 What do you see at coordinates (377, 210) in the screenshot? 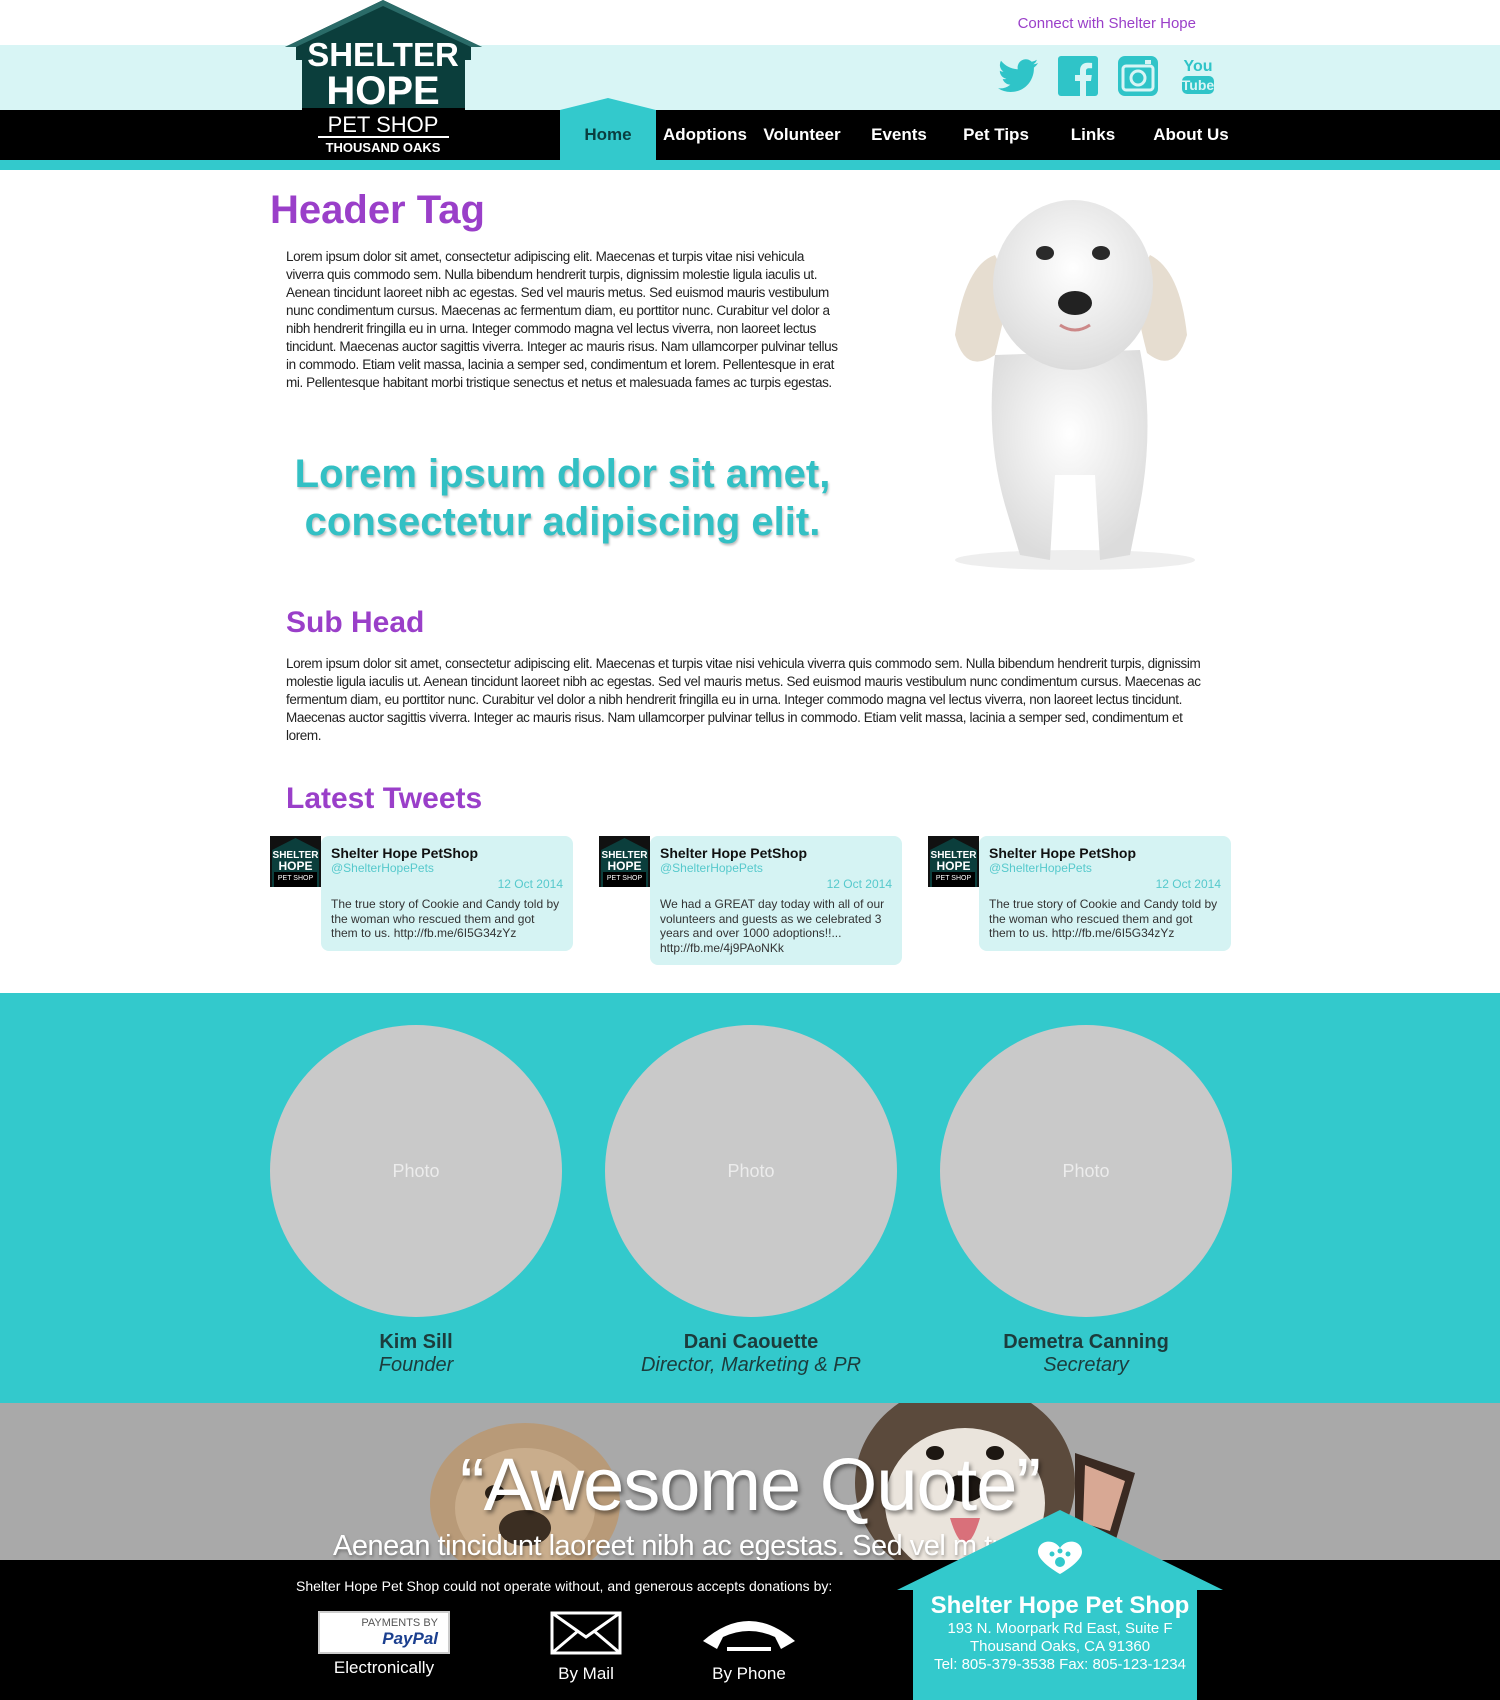
I see `page-title: Header Tag` at bounding box center [377, 210].